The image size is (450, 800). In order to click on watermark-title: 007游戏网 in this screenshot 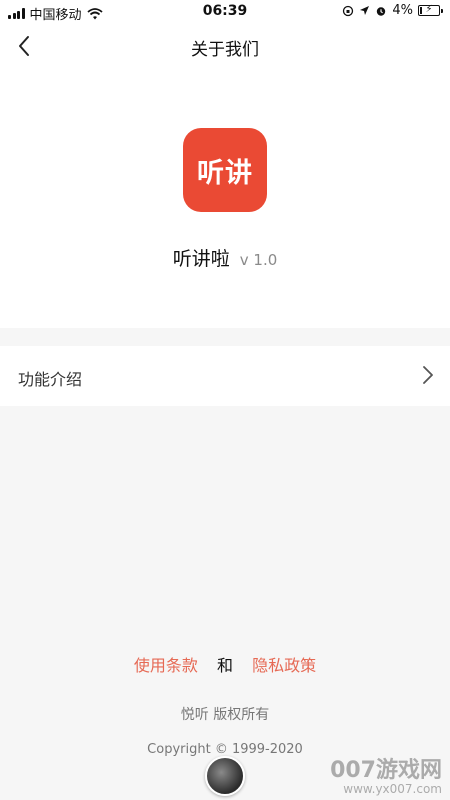, I will do `click(386, 770)`.